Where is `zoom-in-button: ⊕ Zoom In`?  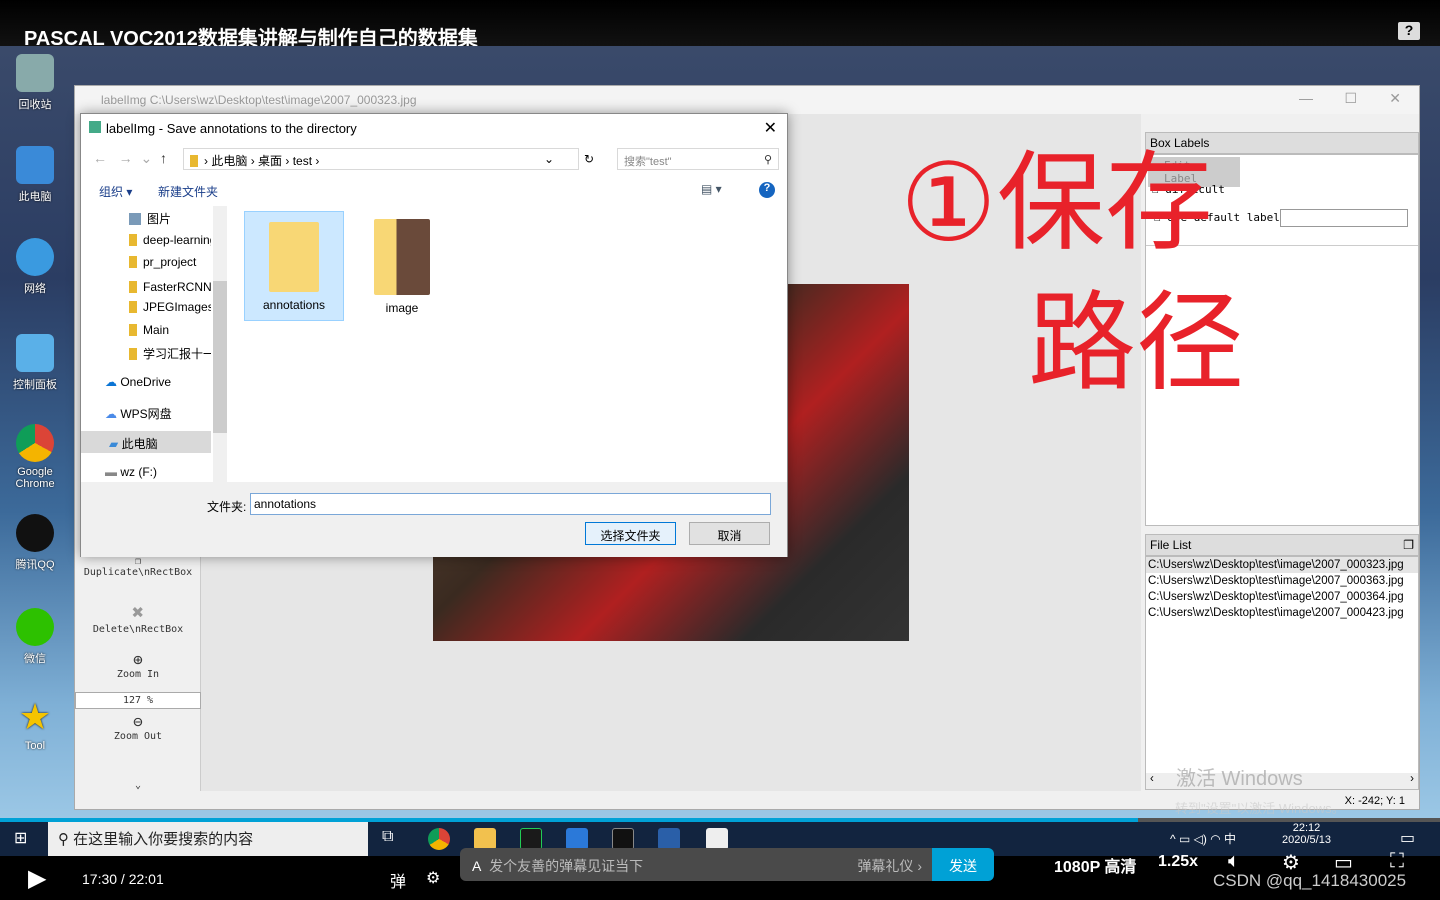 zoom-in-button: ⊕ Zoom In is located at coordinates (138, 665).